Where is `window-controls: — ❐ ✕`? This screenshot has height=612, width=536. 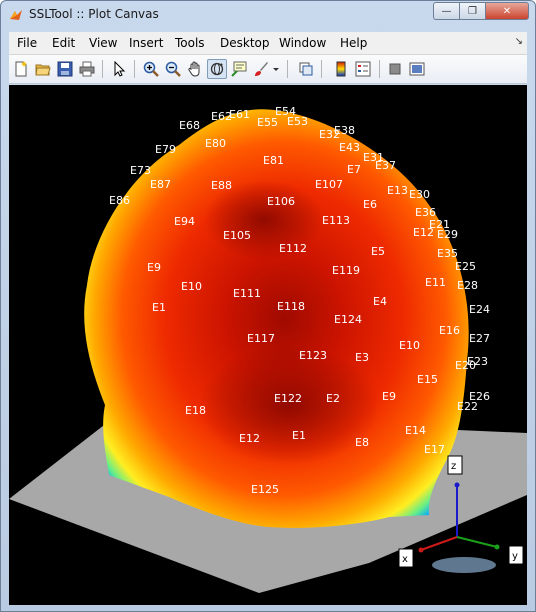
window-controls: — ❐ ✕ is located at coordinates (481, 11).